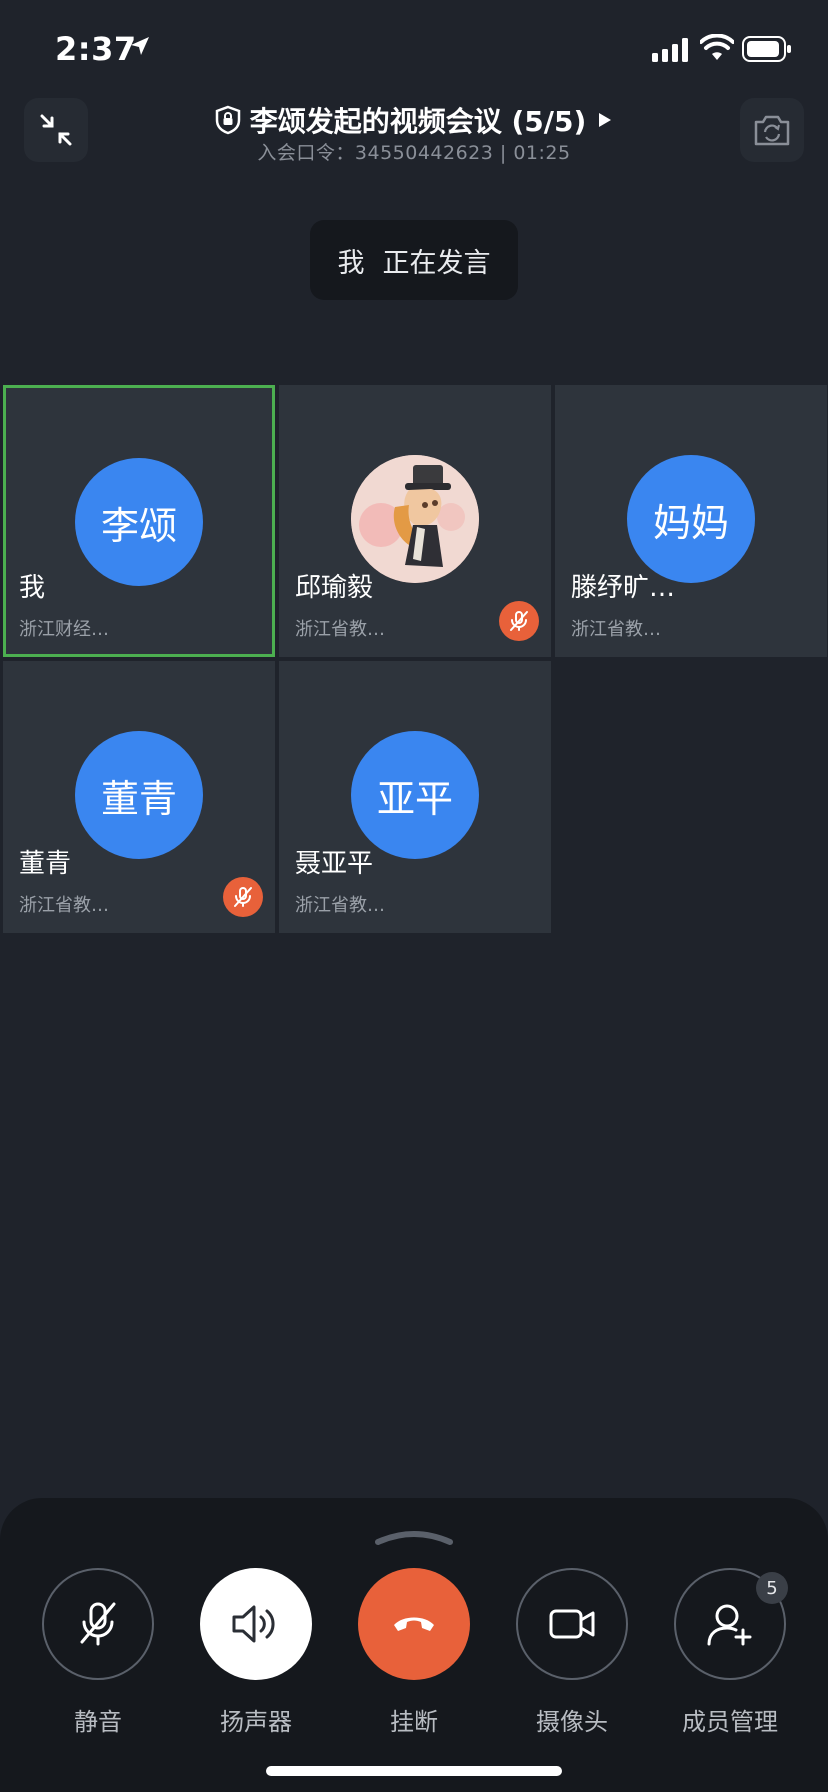 The image size is (828, 1792). I want to click on hangup-label: 挂断, so click(414, 1722).